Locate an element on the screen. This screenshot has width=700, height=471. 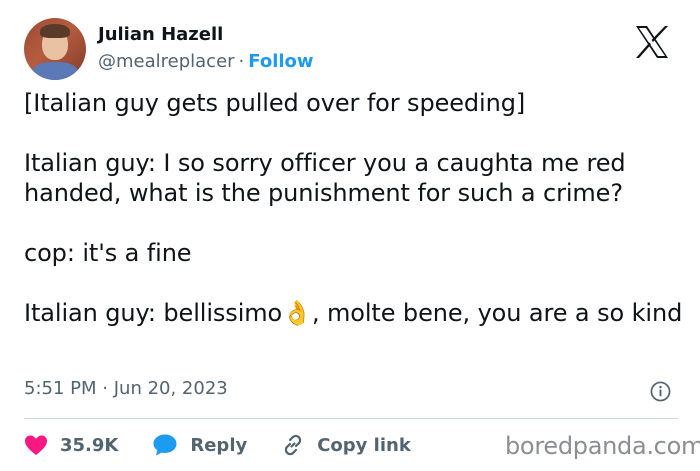
x-logo-icon is located at coordinates (652, 42).